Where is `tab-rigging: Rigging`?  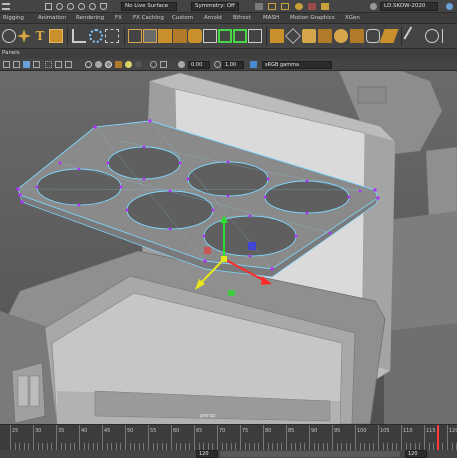 tab-rigging: Rigging is located at coordinates (13, 18).